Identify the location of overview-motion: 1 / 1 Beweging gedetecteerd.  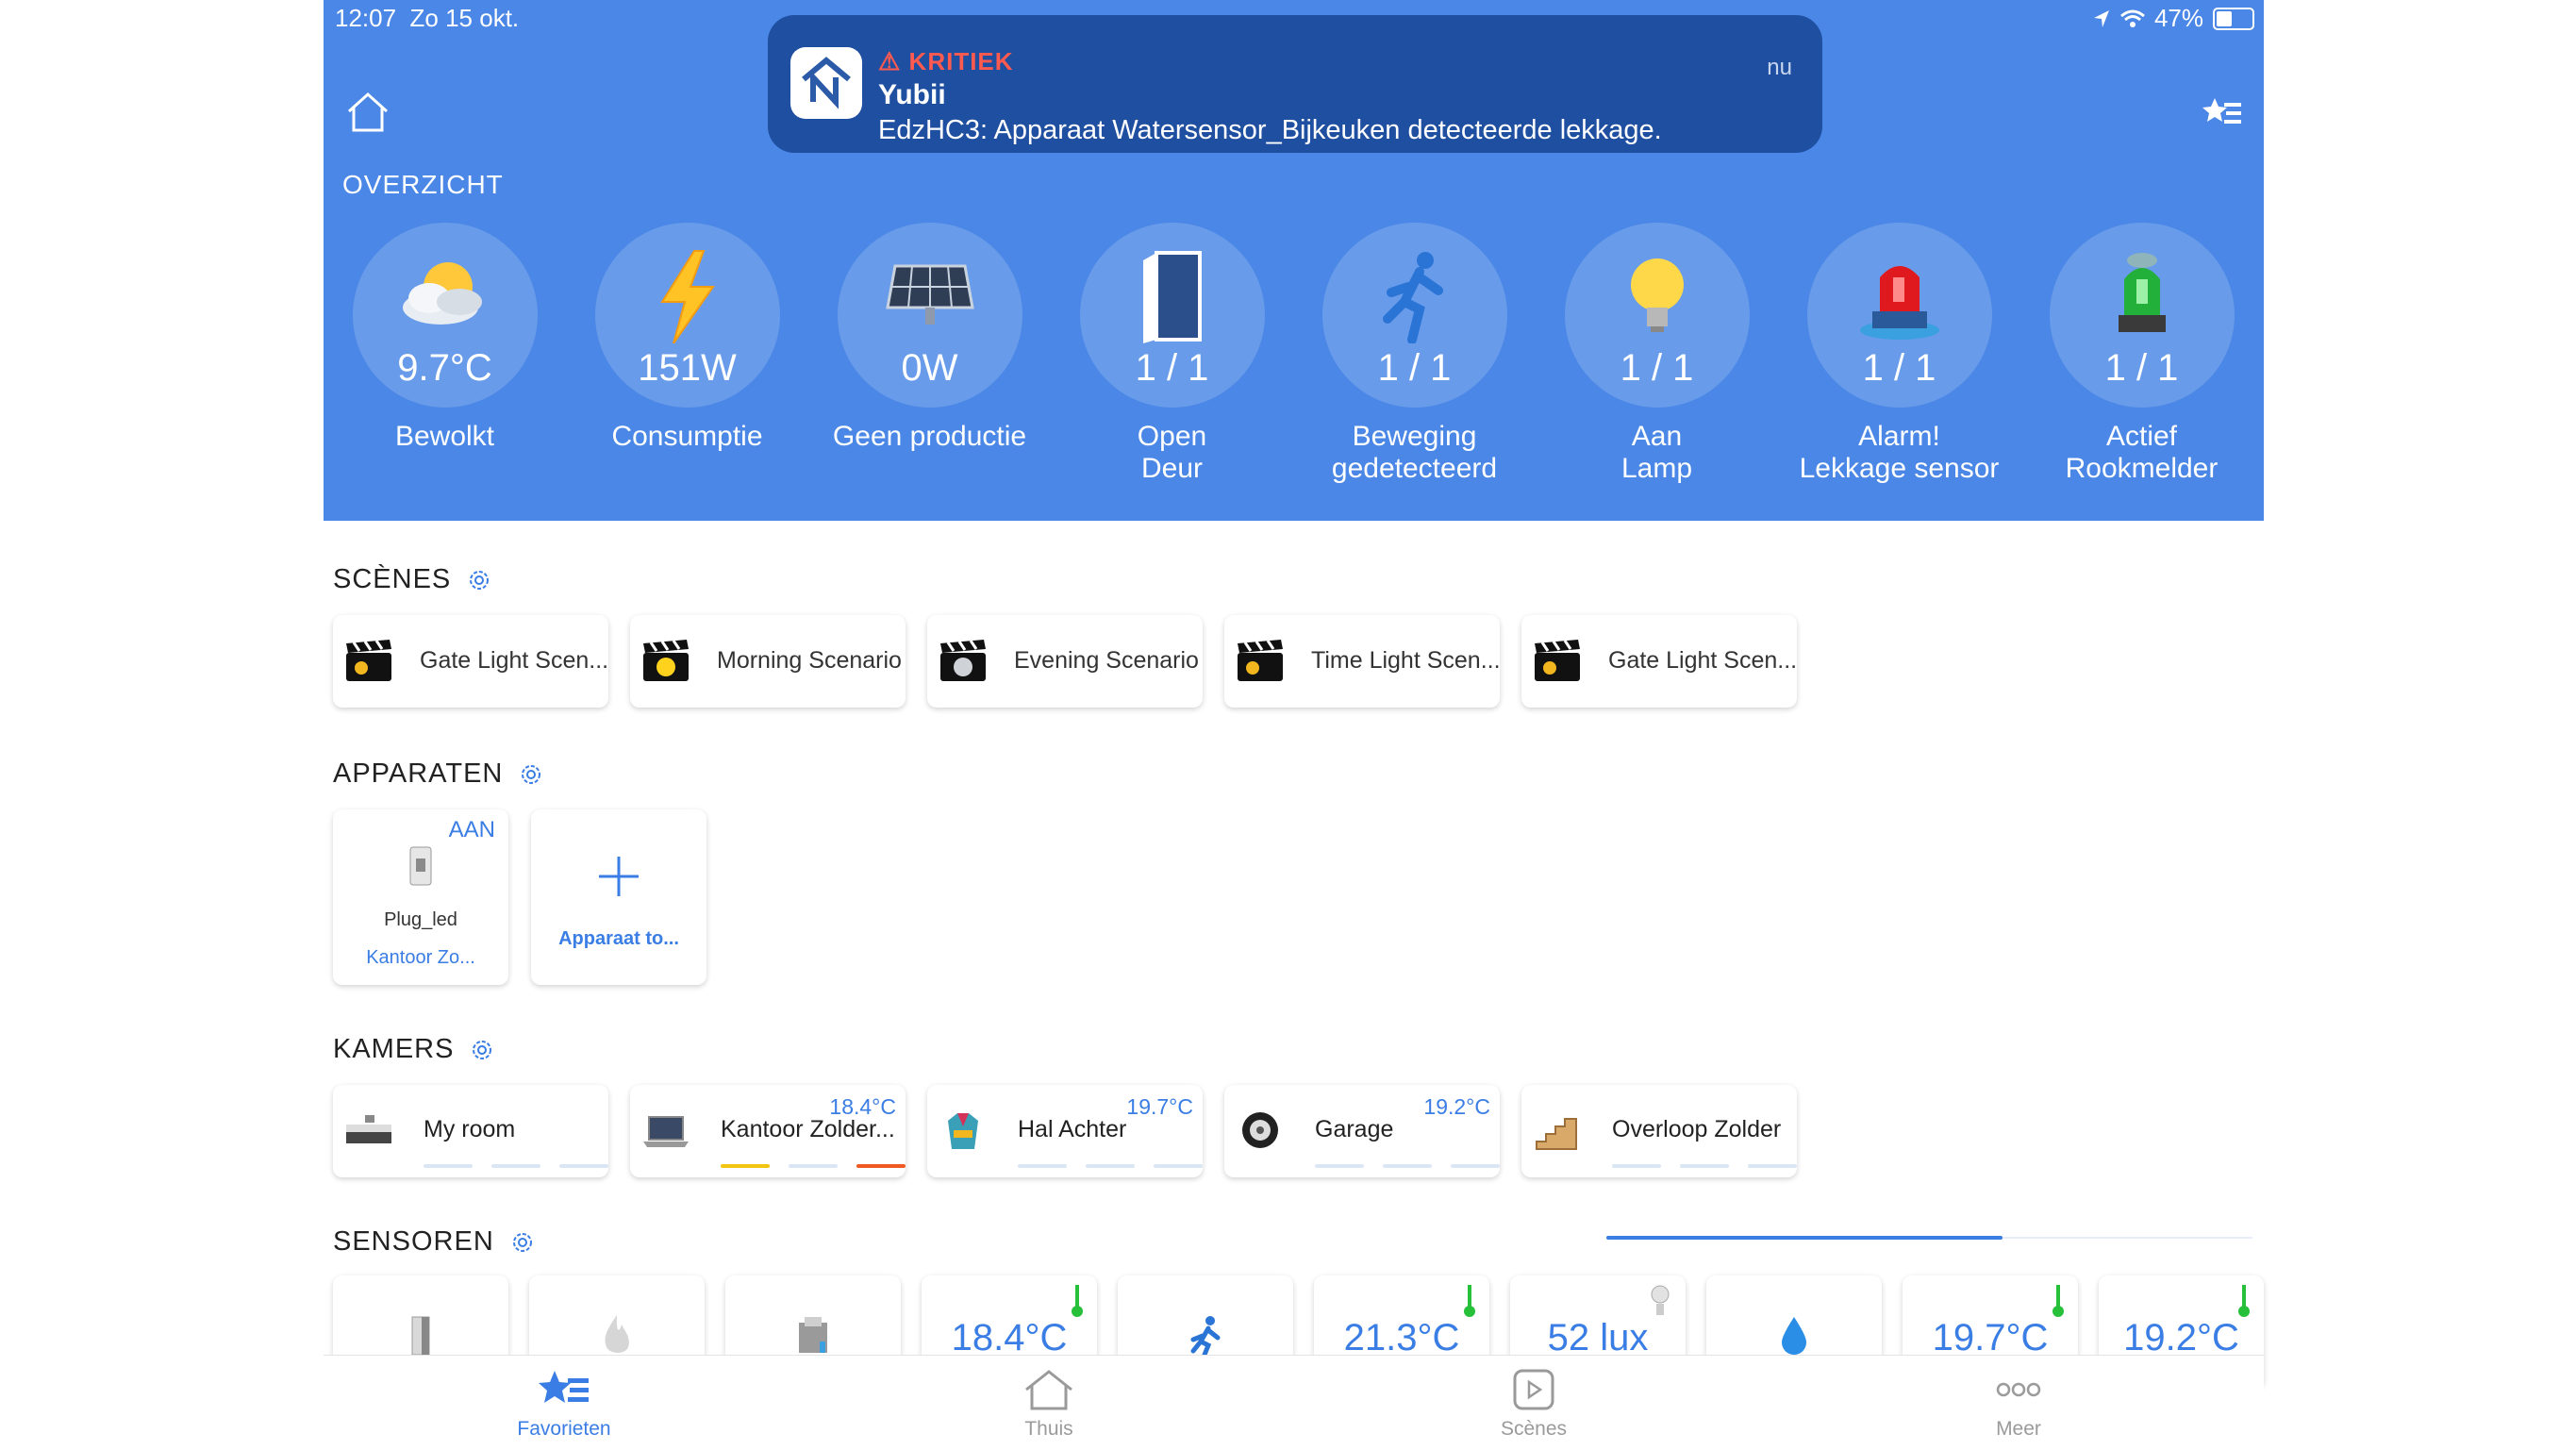
(1414, 354).